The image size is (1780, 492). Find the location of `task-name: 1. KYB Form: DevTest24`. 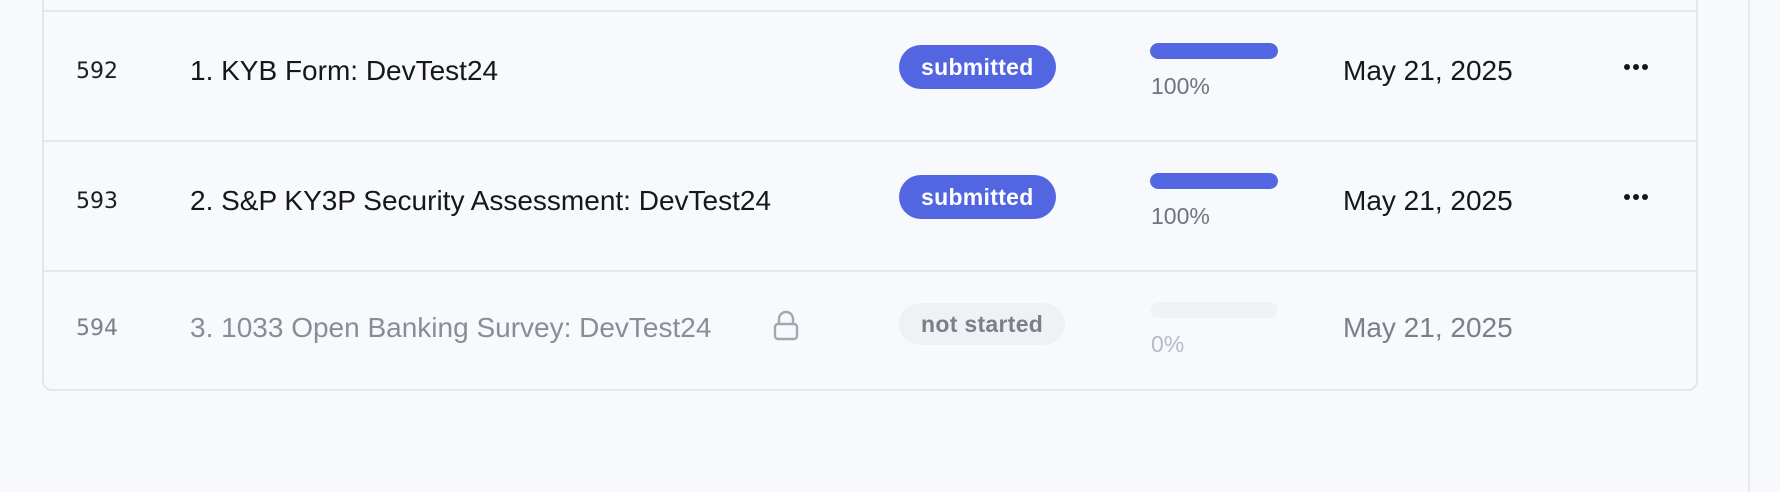

task-name: 1. KYB Form: DevTest24 is located at coordinates (344, 71).